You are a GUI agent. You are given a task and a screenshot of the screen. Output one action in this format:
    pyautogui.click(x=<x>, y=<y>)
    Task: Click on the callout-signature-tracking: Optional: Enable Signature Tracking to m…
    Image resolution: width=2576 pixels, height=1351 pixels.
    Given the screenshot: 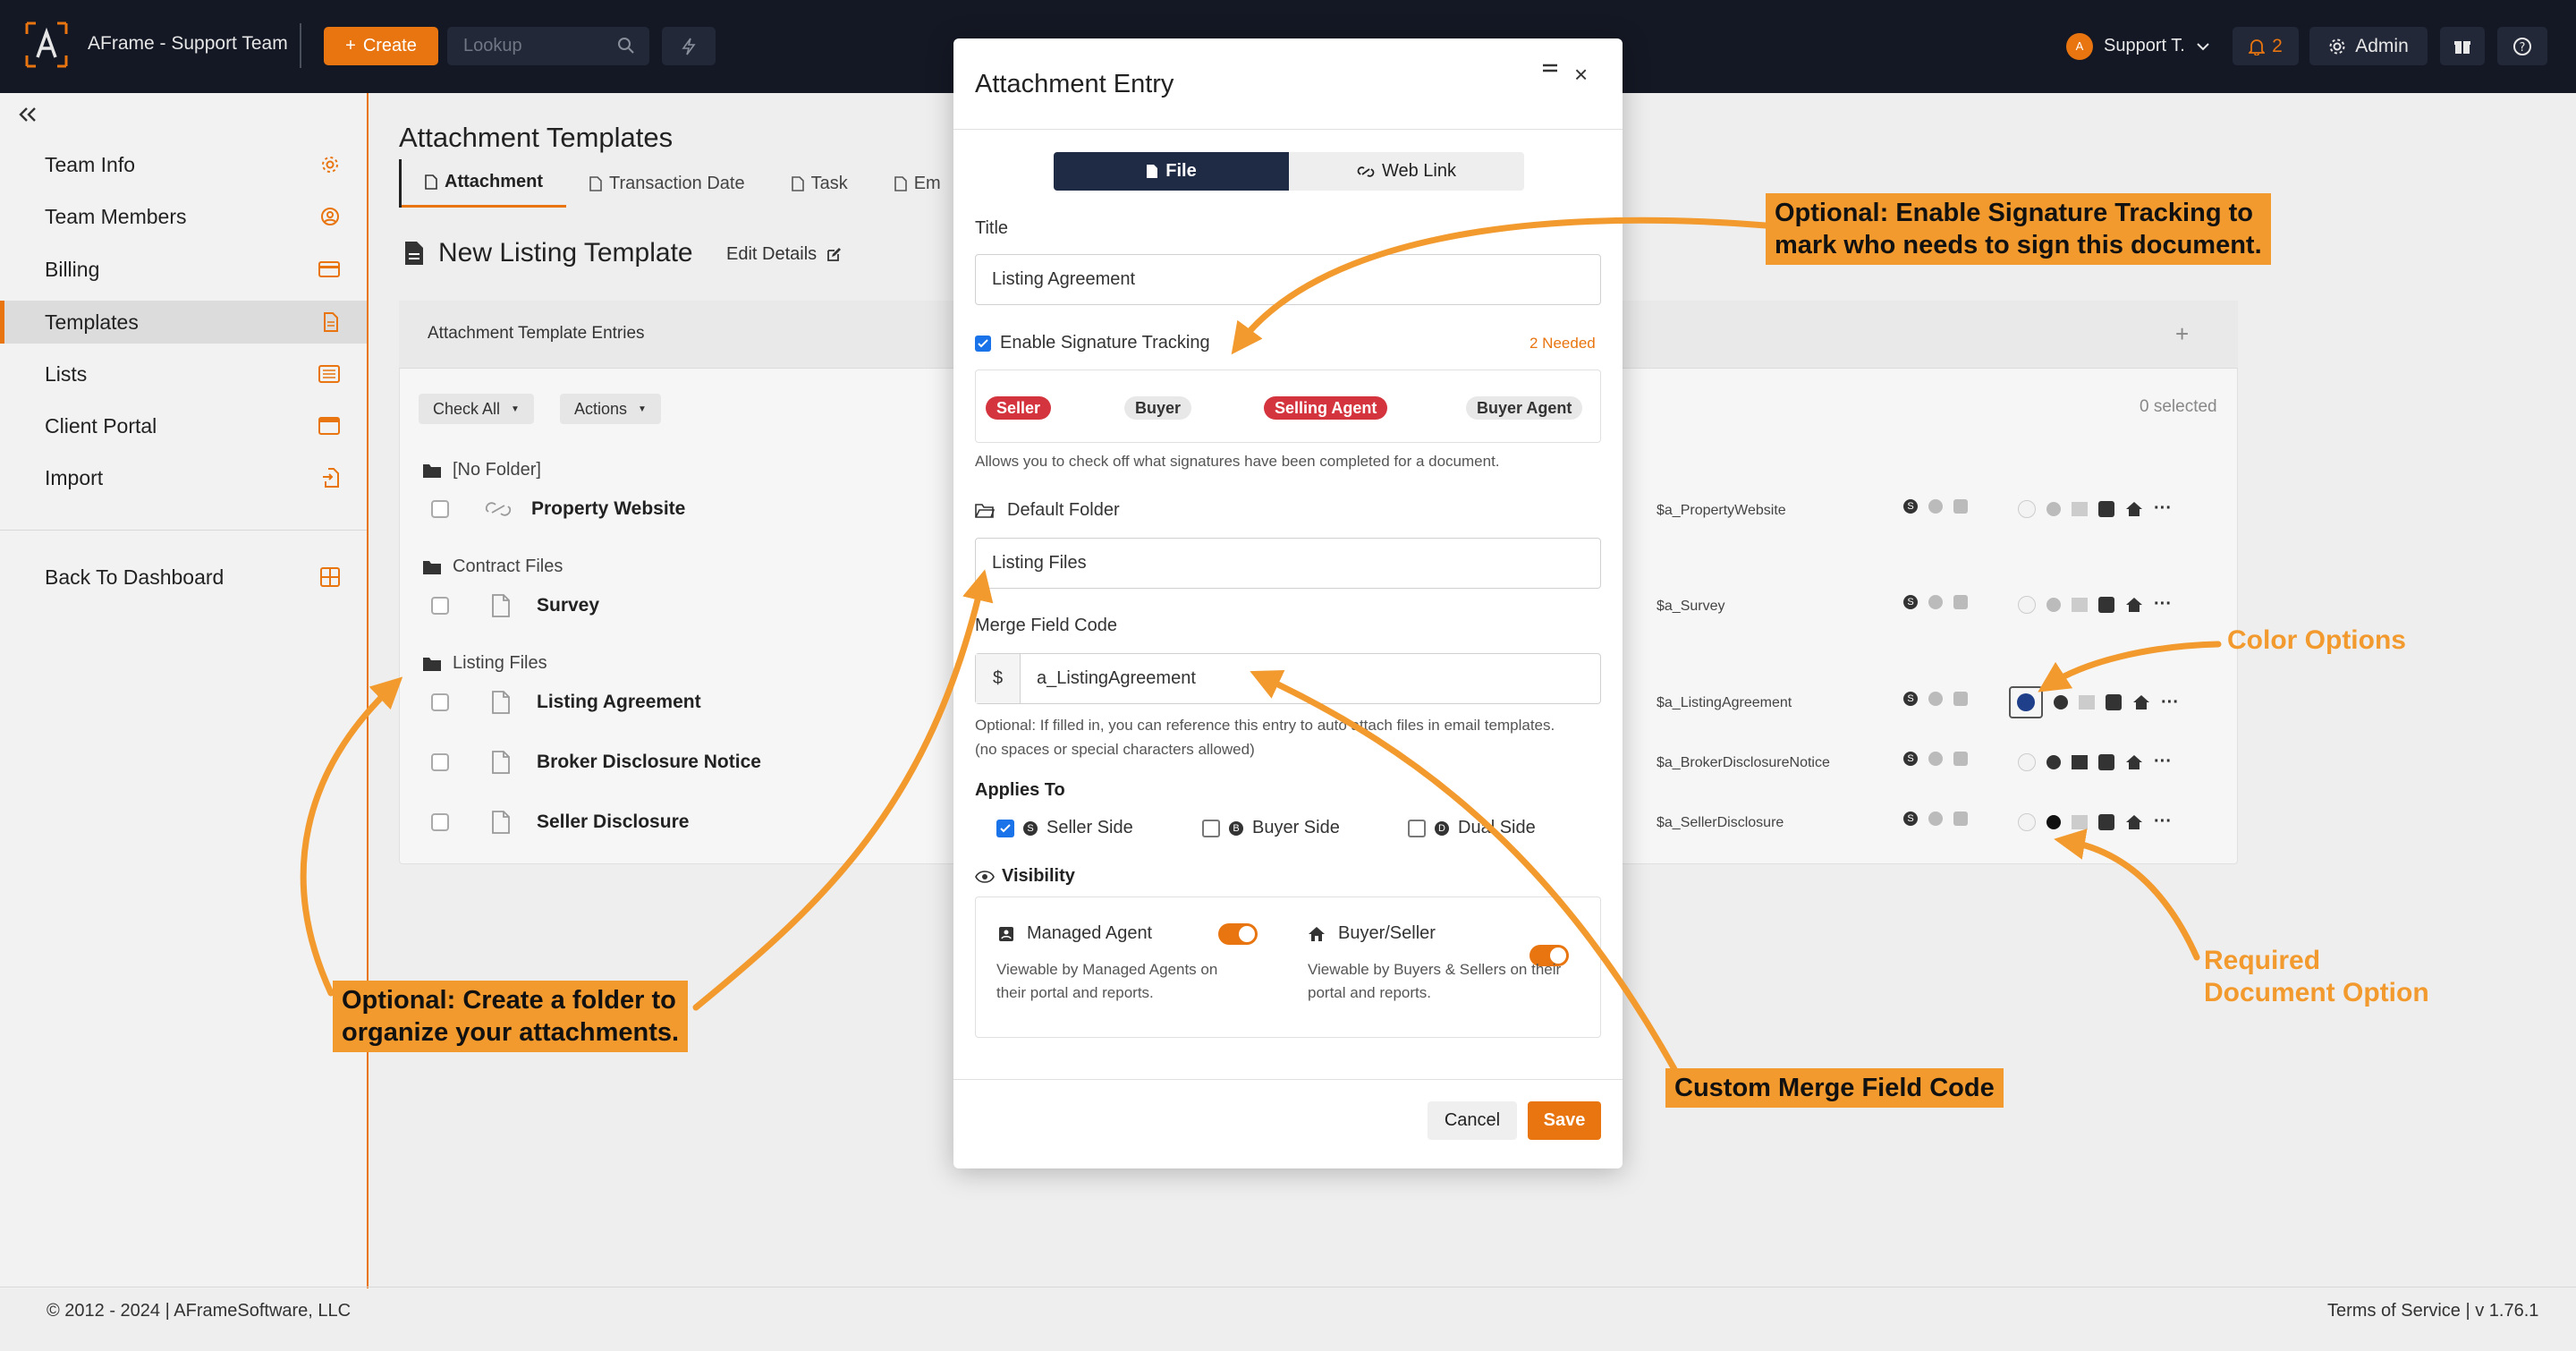 What is the action you would take?
    pyautogui.click(x=2018, y=229)
    